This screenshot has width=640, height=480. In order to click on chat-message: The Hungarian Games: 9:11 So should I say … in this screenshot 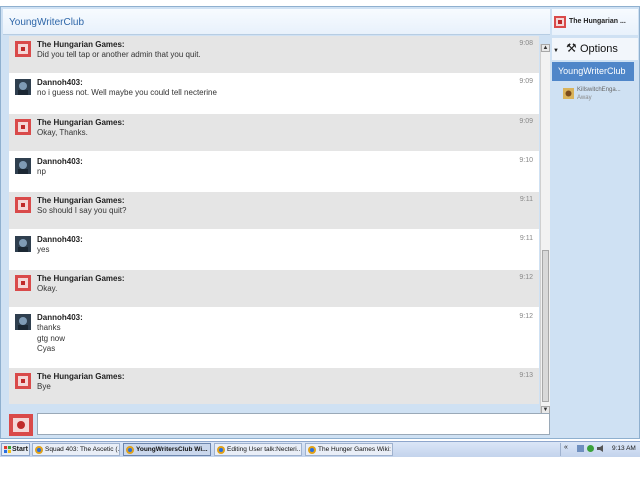, I will do `click(274, 210)`.